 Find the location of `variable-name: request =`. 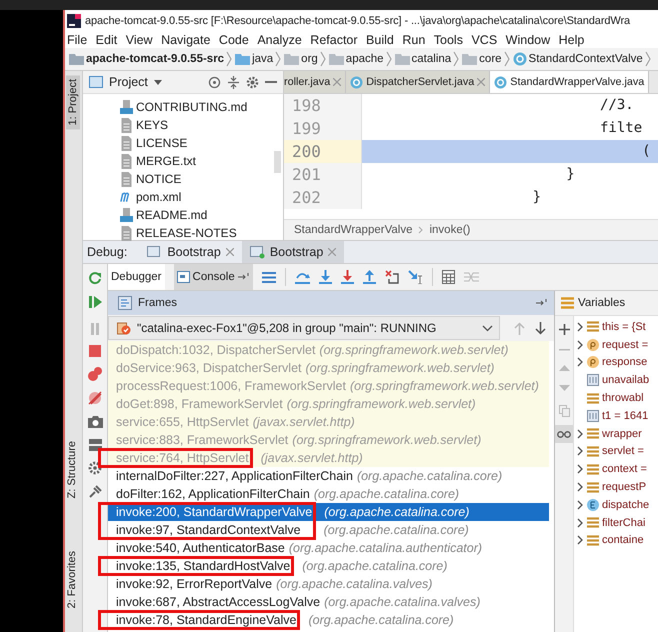

variable-name: request = is located at coordinates (625, 344).